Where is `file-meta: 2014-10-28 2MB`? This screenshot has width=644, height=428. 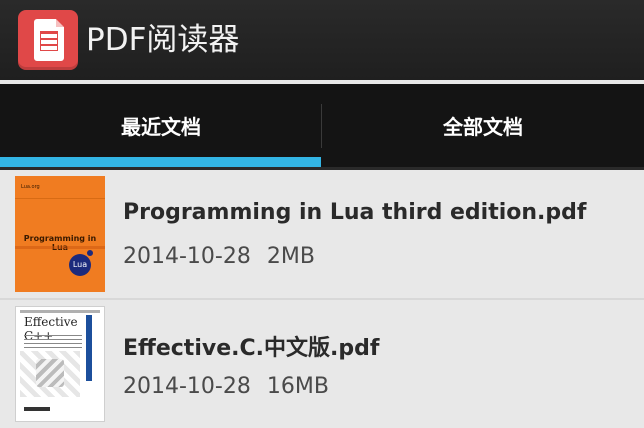 file-meta: 2014-10-28 2MB is located at coordinates (219, 256).